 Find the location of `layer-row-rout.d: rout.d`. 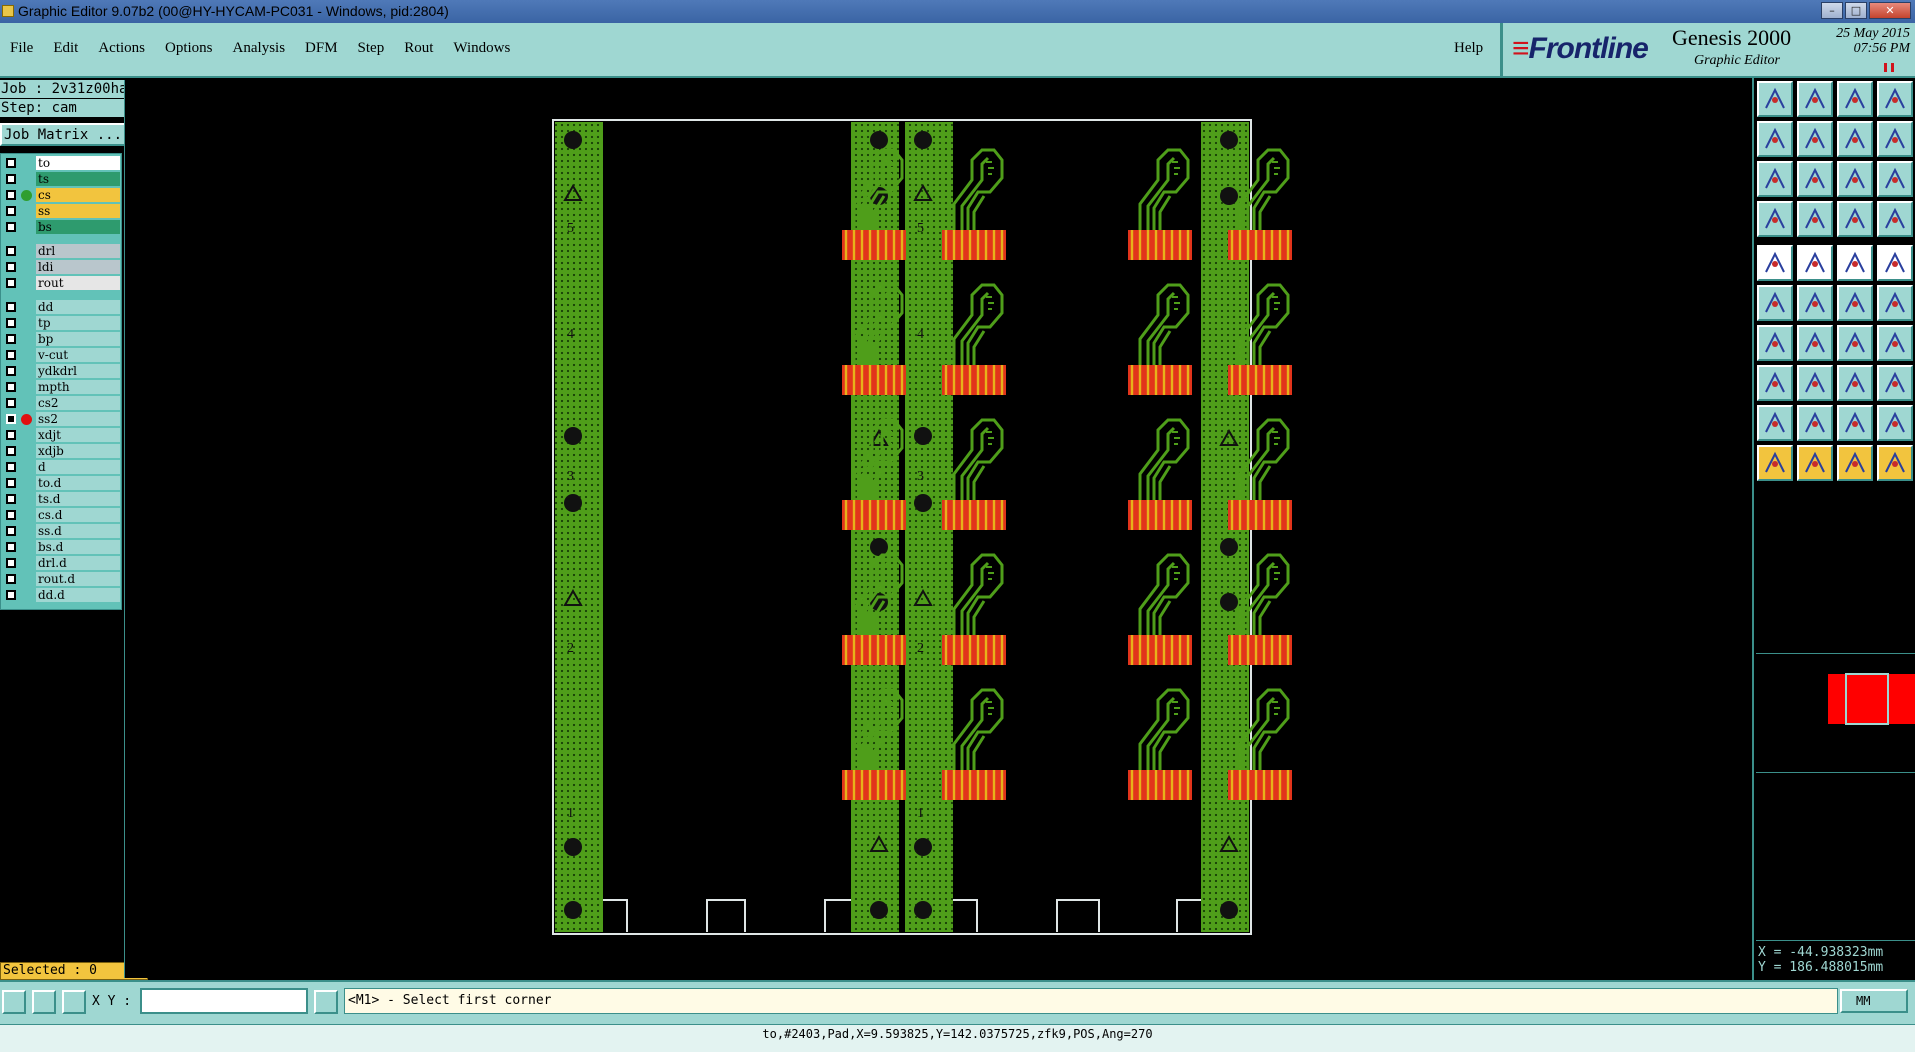

layer-row-rout.d: rout.d is located at coordinates (61, 579).